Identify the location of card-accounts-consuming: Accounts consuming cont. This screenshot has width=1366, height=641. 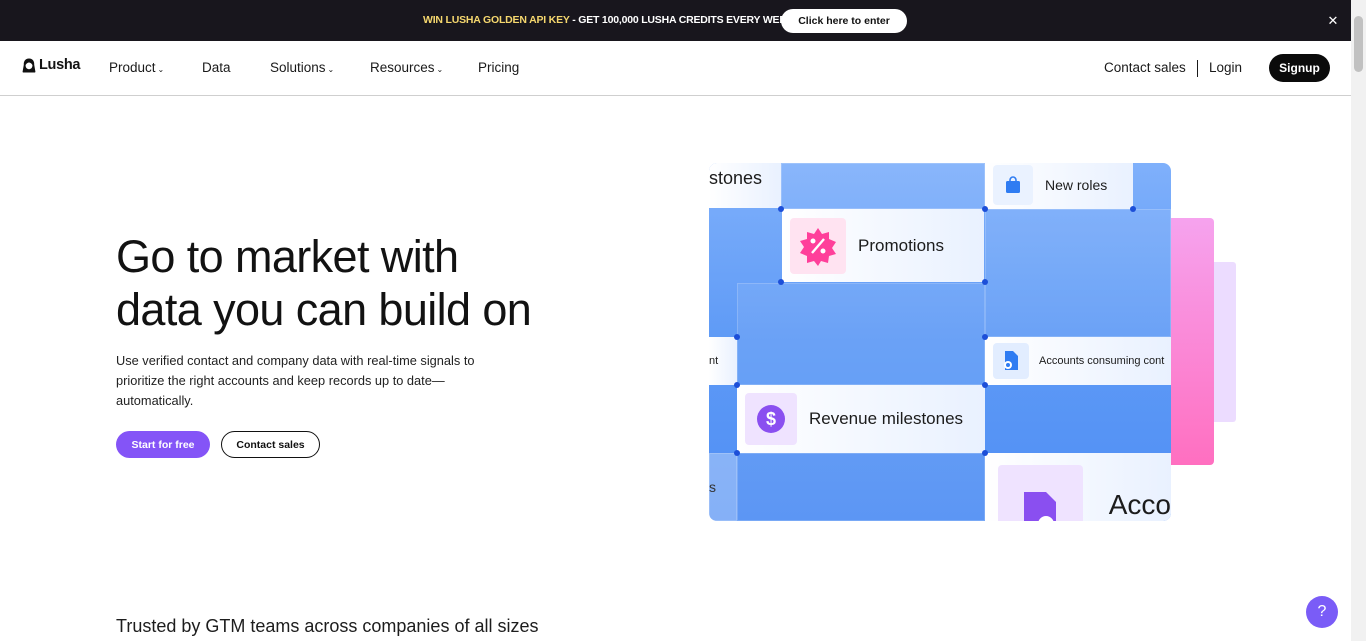
(1078, 361).